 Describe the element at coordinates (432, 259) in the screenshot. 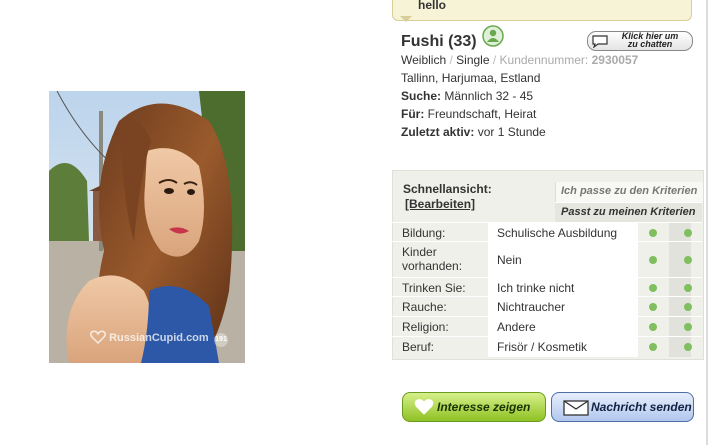

I see `row-label: Kinder vorhanden:` at that location.